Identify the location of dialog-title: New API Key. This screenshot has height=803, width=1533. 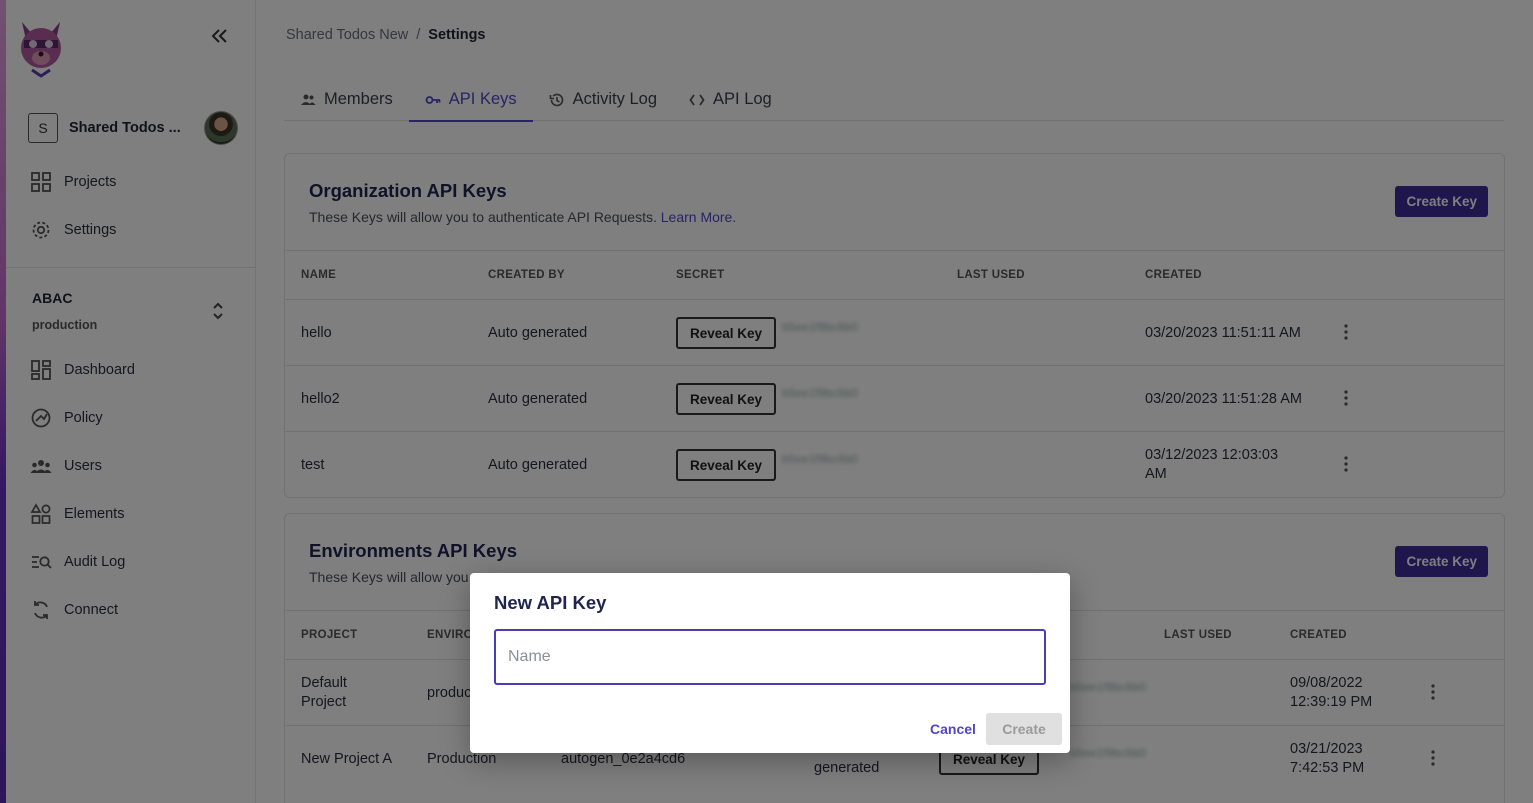
(550, 602).